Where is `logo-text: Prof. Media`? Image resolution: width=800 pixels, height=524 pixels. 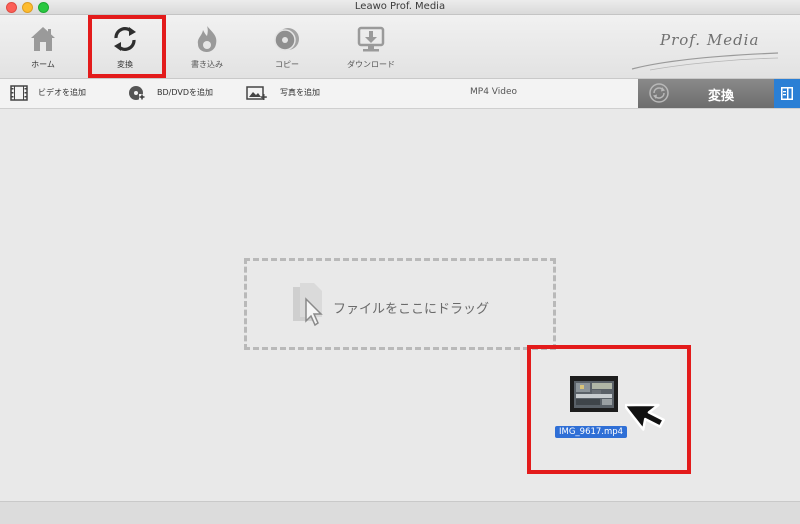
logo-text: Prof. Media is located at coordinates (710, 40).